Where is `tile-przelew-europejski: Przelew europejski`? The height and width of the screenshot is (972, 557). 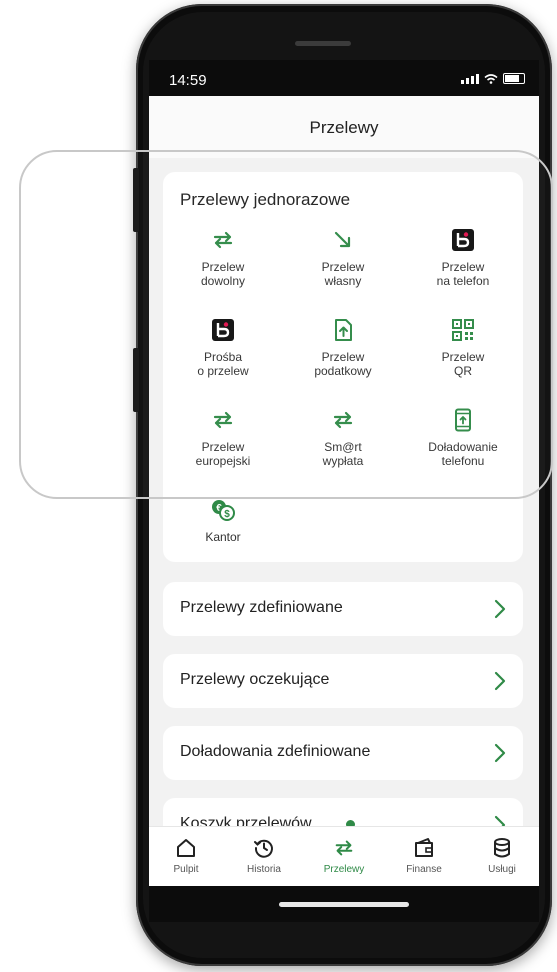 tile-przelew-europejski: Przelew europejski is located at coordinates (223, 438).